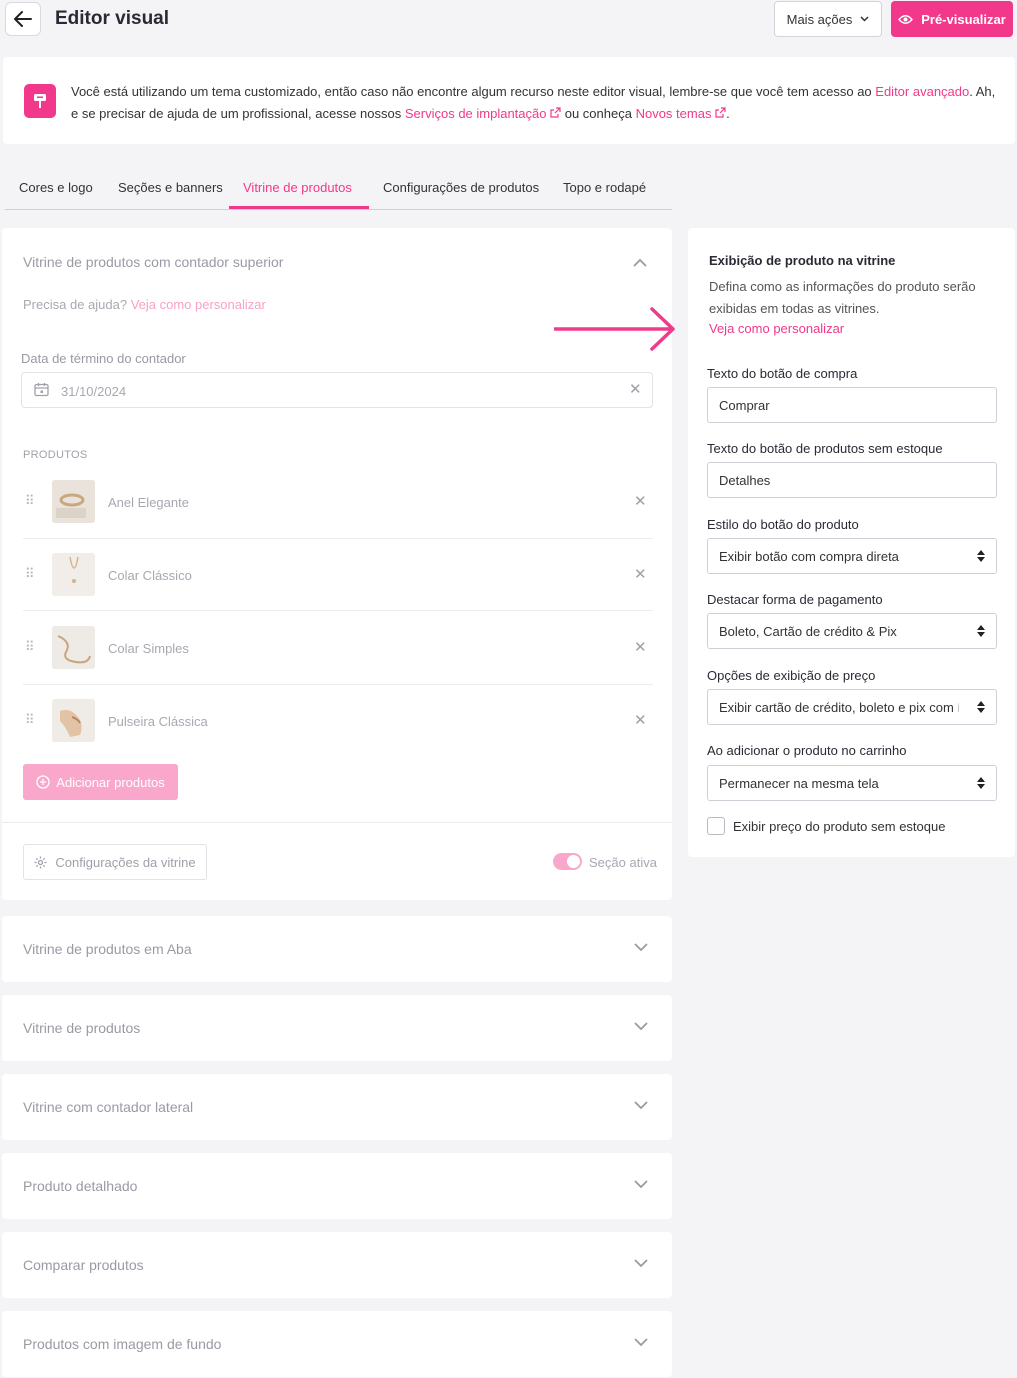 The height and width of the screenshot is (1378, 1017). Describe the element at coordinates (783, 524) in the screenshot. I see `button-style-label: Estilo do botão do produto` at that location.